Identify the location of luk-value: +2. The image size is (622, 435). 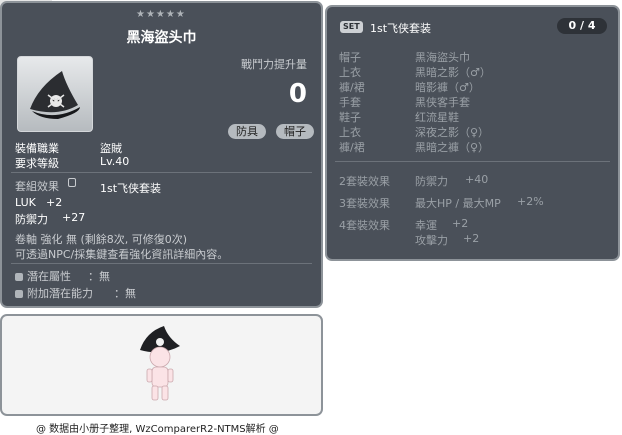
(54, 202).